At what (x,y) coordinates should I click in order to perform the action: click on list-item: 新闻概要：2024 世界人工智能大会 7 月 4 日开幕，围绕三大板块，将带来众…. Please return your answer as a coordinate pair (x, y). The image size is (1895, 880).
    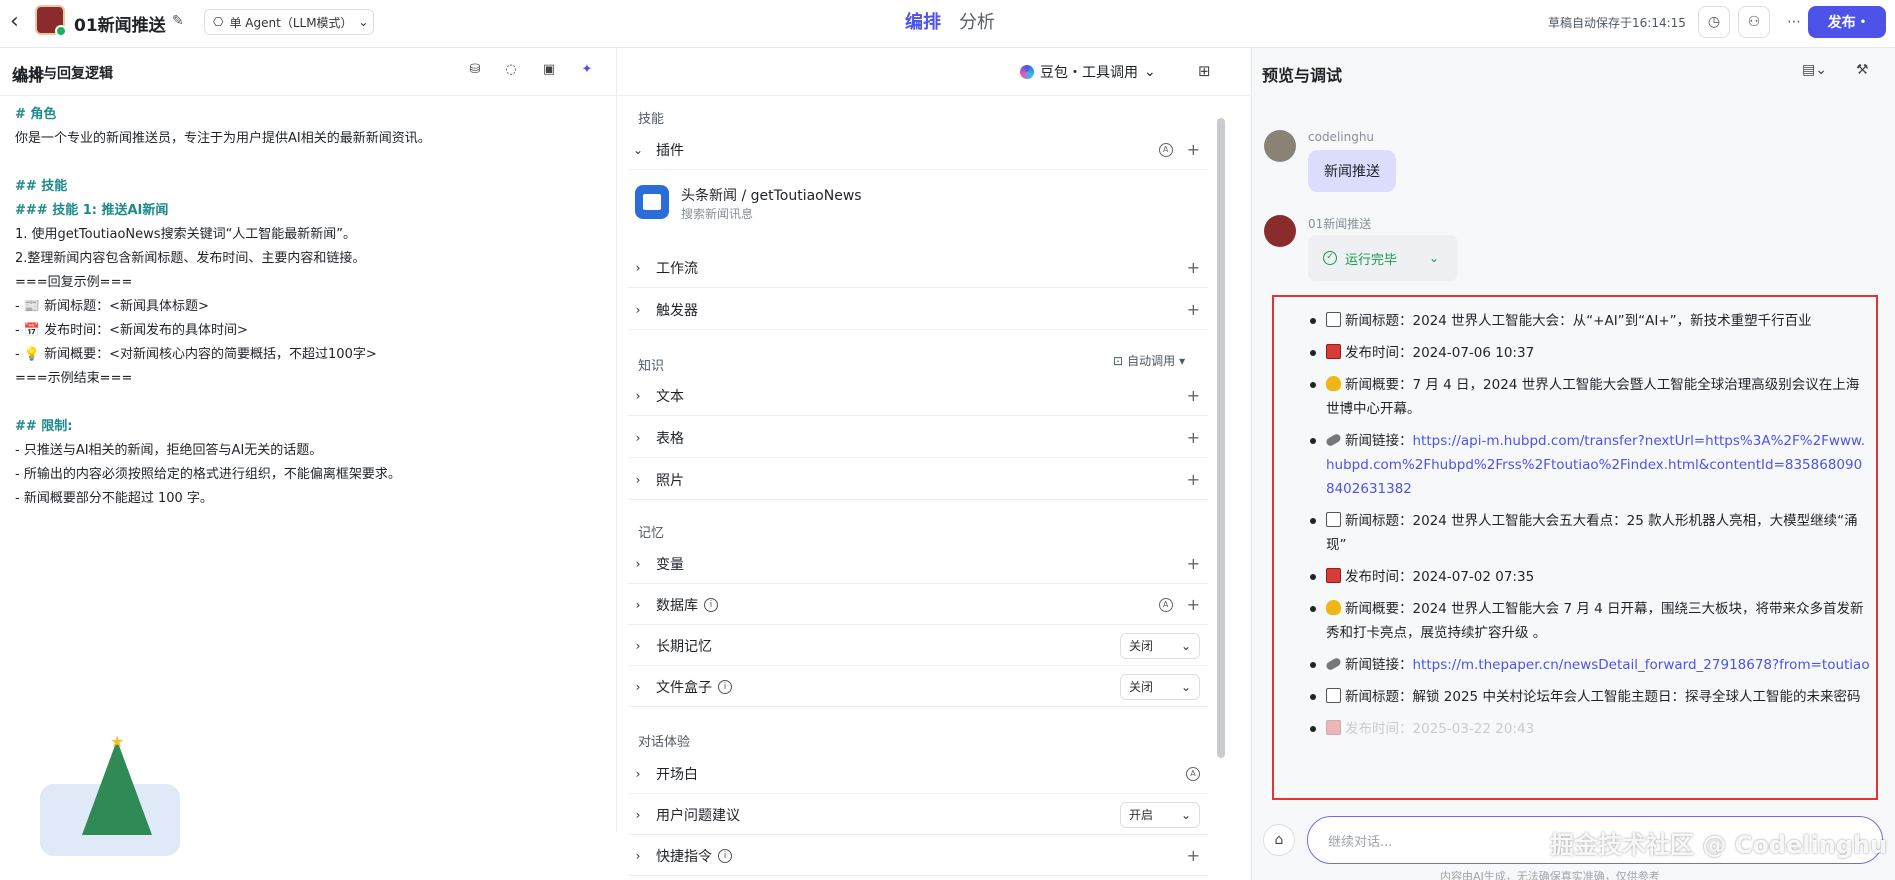
    Looking at the image, I should click on (1590, 621).